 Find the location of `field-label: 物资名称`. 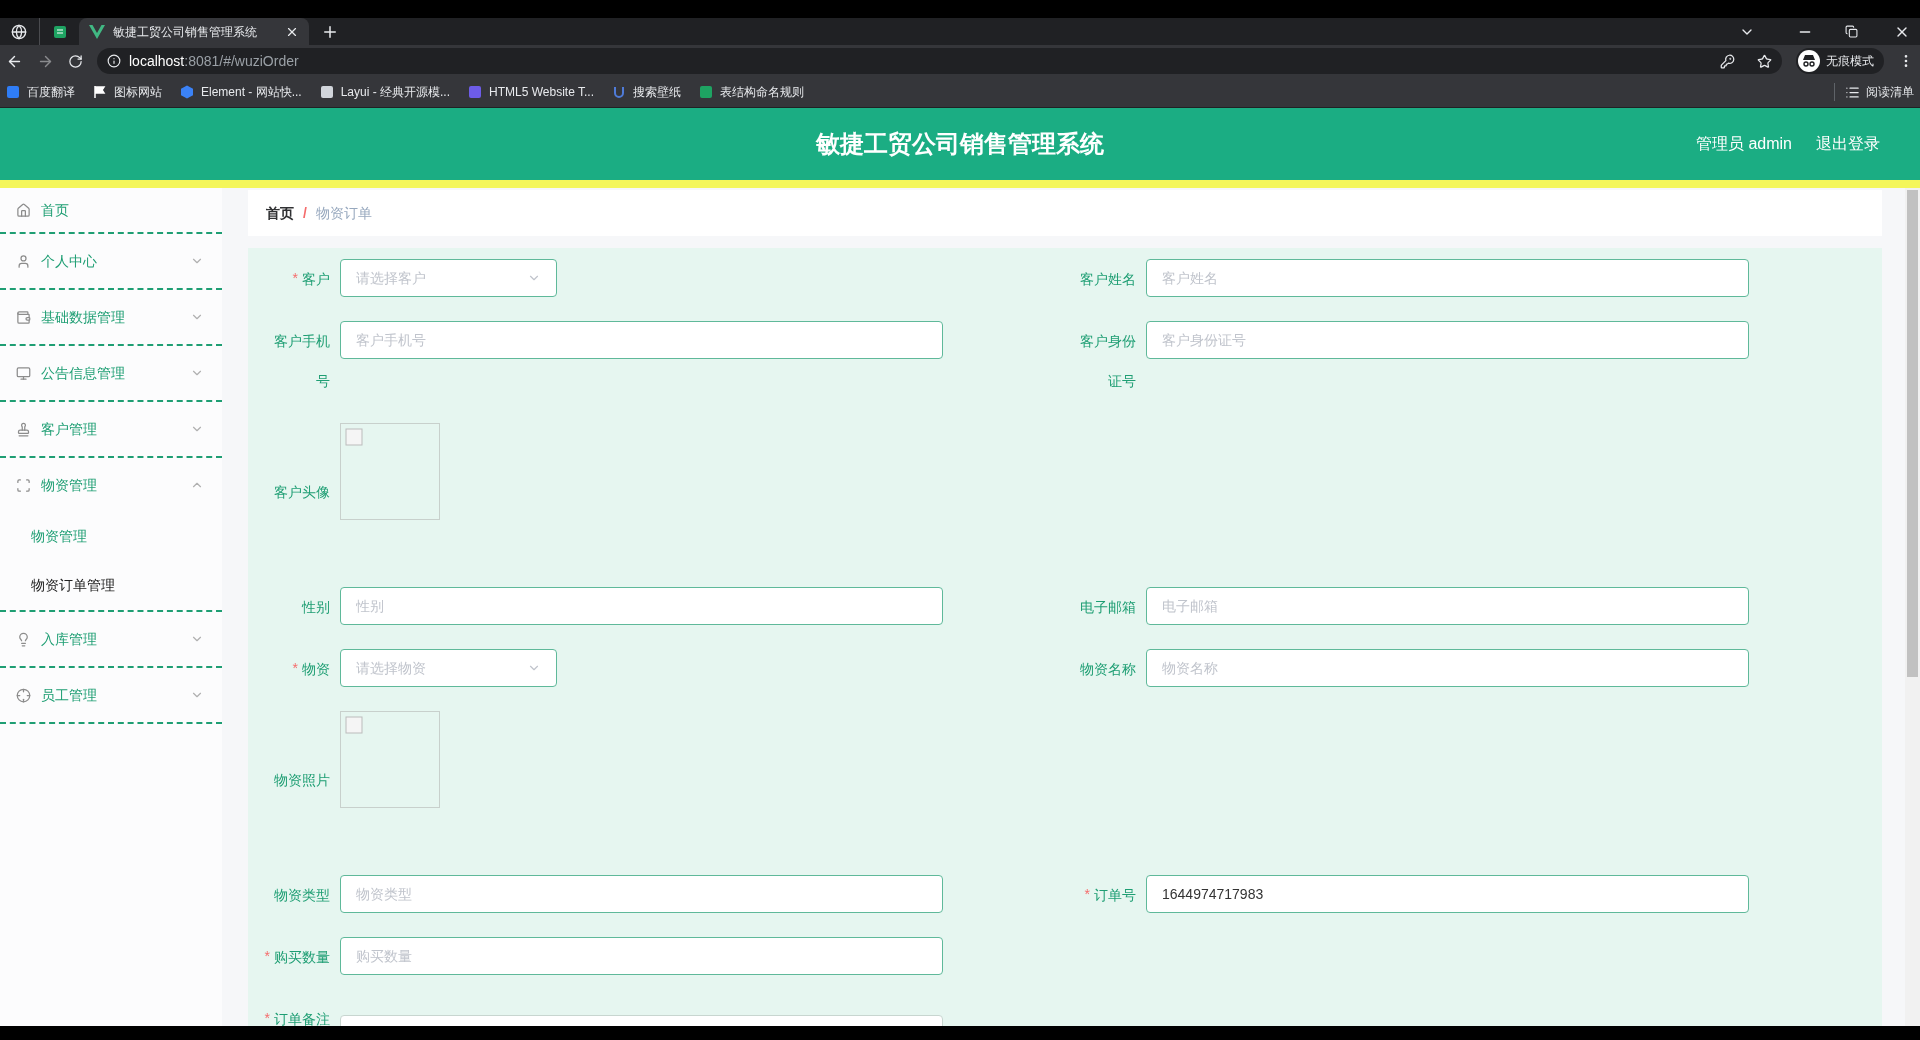

field-label: 物资名称 is located at coordinates (1108, 669).